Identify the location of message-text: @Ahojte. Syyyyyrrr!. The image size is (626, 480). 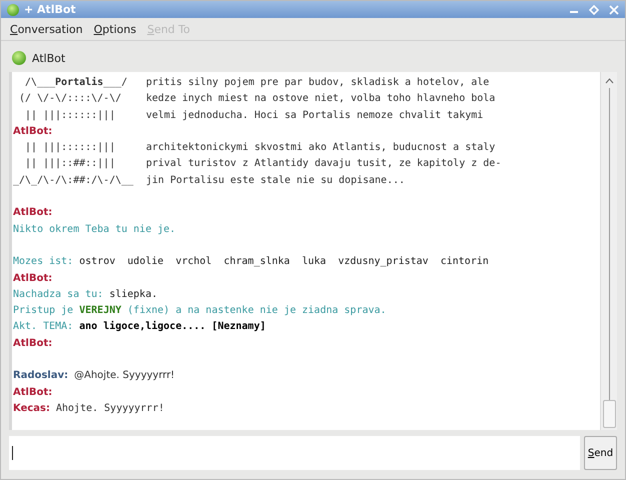
(124, 376).